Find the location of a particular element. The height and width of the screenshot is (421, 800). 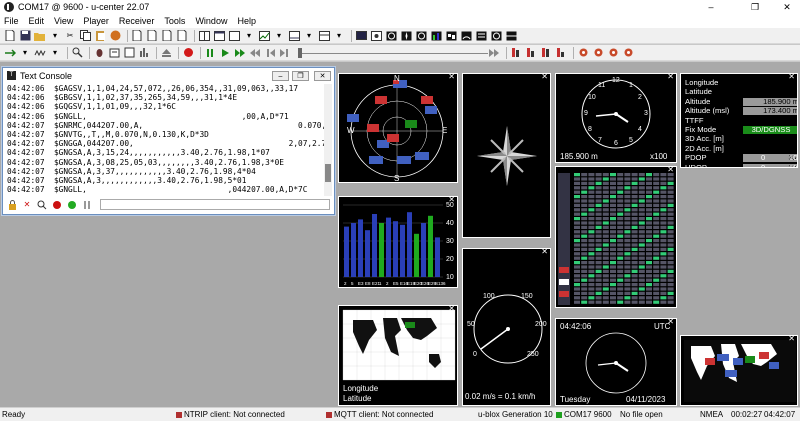

com-status: COM17 9600 is located at coordinates (584, 414).